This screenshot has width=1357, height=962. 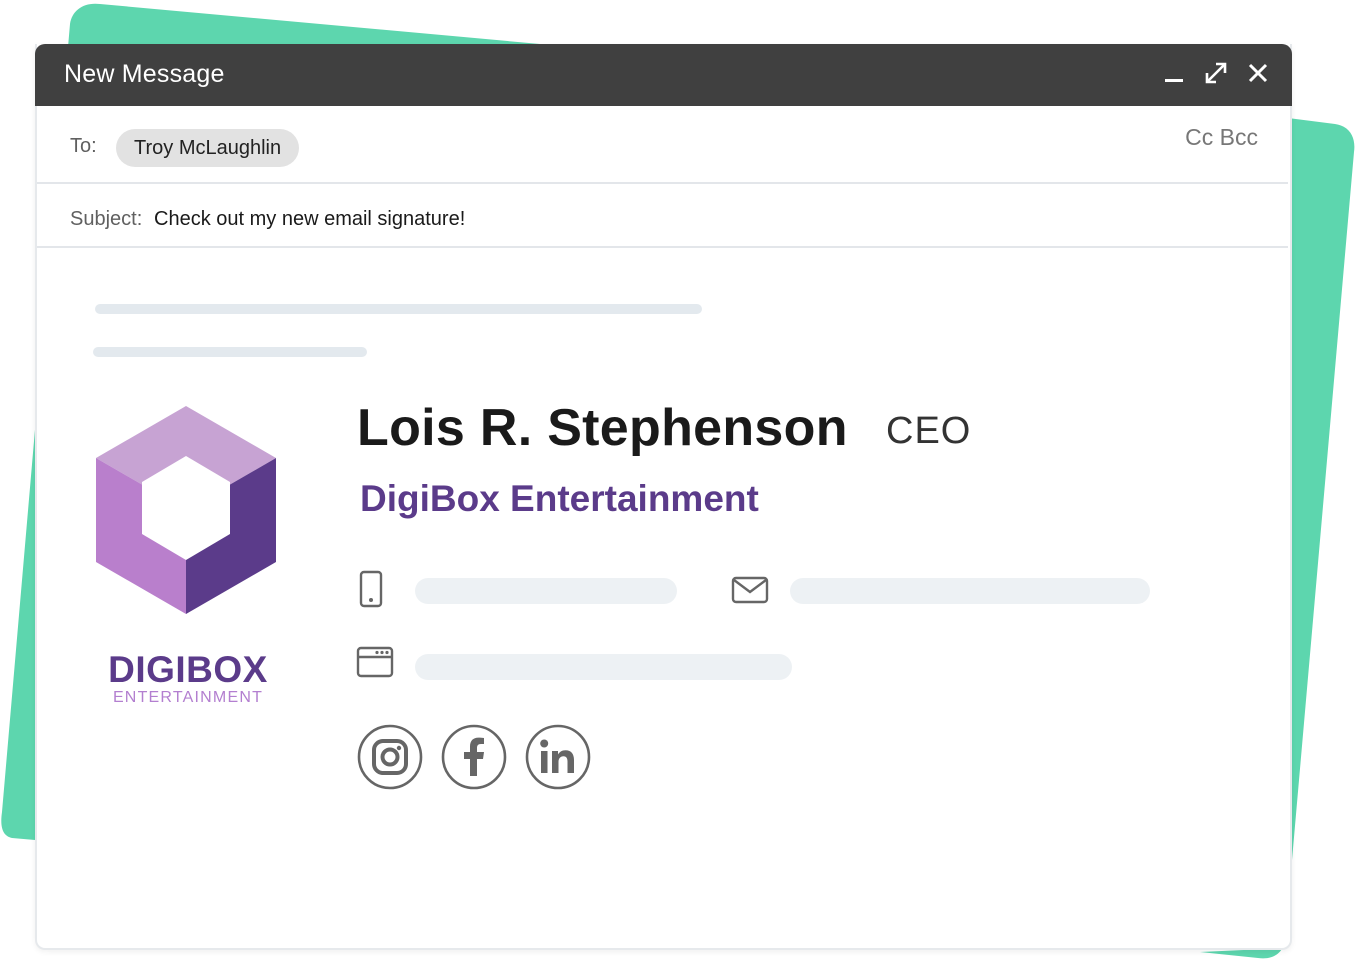 I want to click on phone-icon, so click(x=371, y=589).